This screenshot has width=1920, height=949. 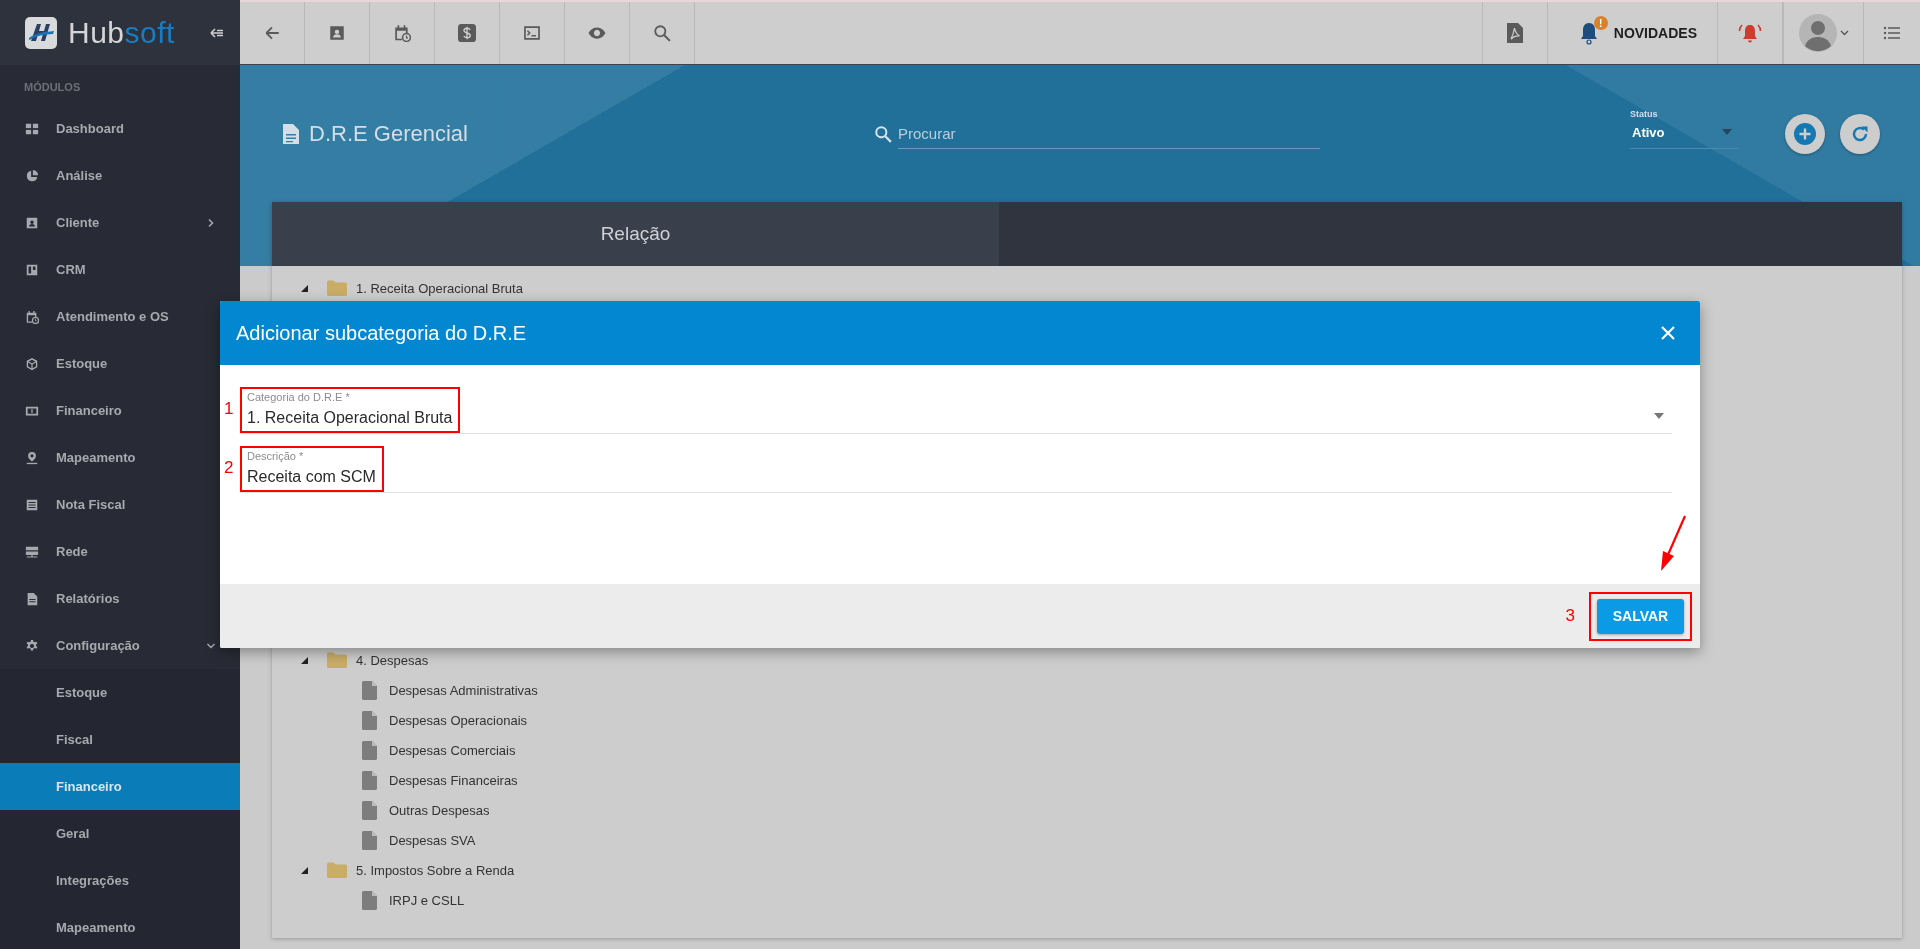 I want to click on annotation-number: 1, so click(x=229, y=409).